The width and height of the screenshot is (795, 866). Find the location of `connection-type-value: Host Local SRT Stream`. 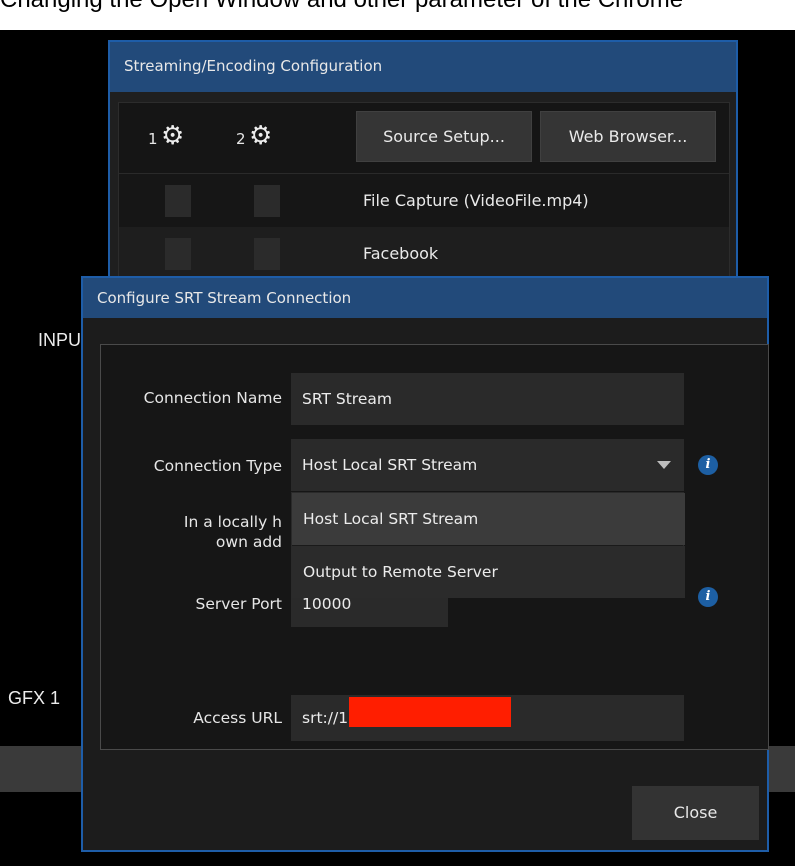

connection-type-value: Host Local SRT Stream is located at coordinates (390, 465).